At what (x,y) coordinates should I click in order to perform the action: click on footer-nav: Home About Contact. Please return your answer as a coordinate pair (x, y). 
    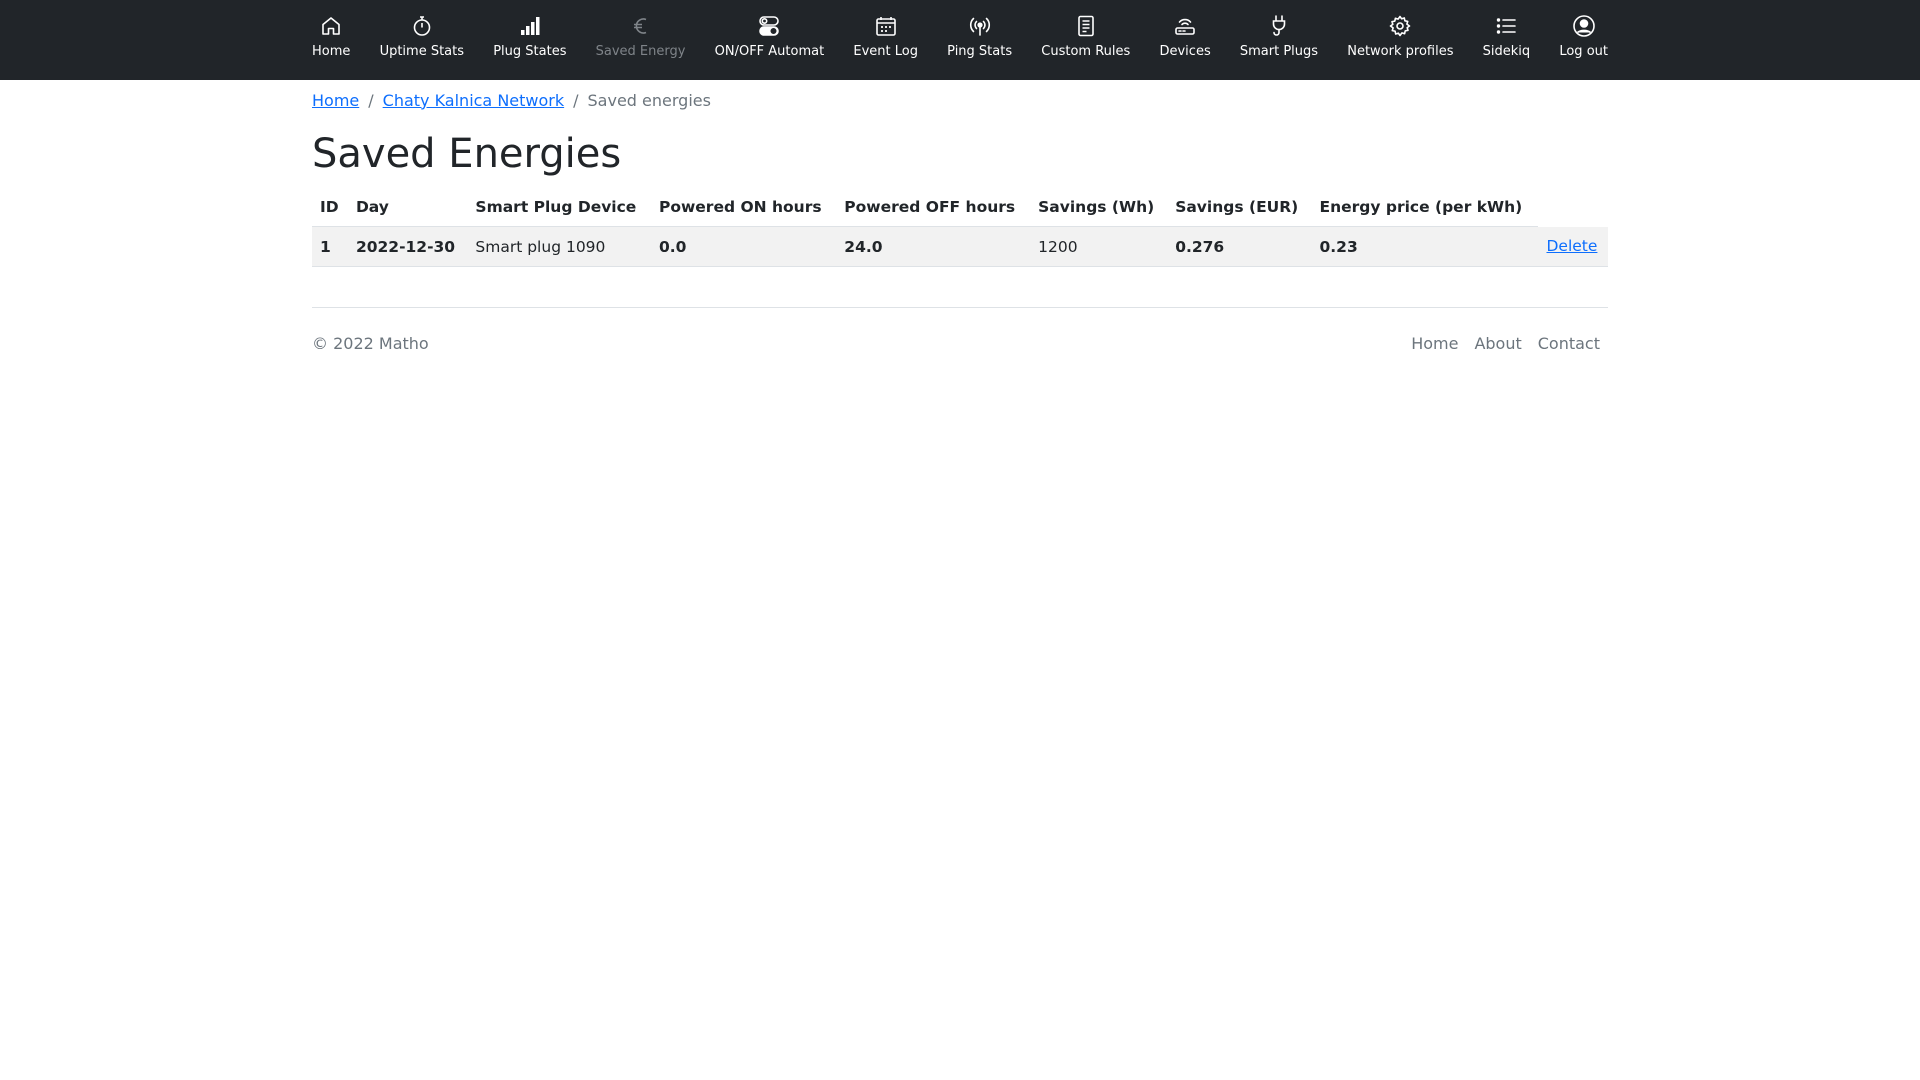
    Looking at the image, I should click on (1505, 343).